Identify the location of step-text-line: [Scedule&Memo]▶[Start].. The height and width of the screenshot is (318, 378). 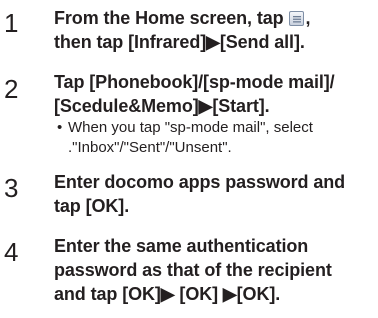
(162, 106).